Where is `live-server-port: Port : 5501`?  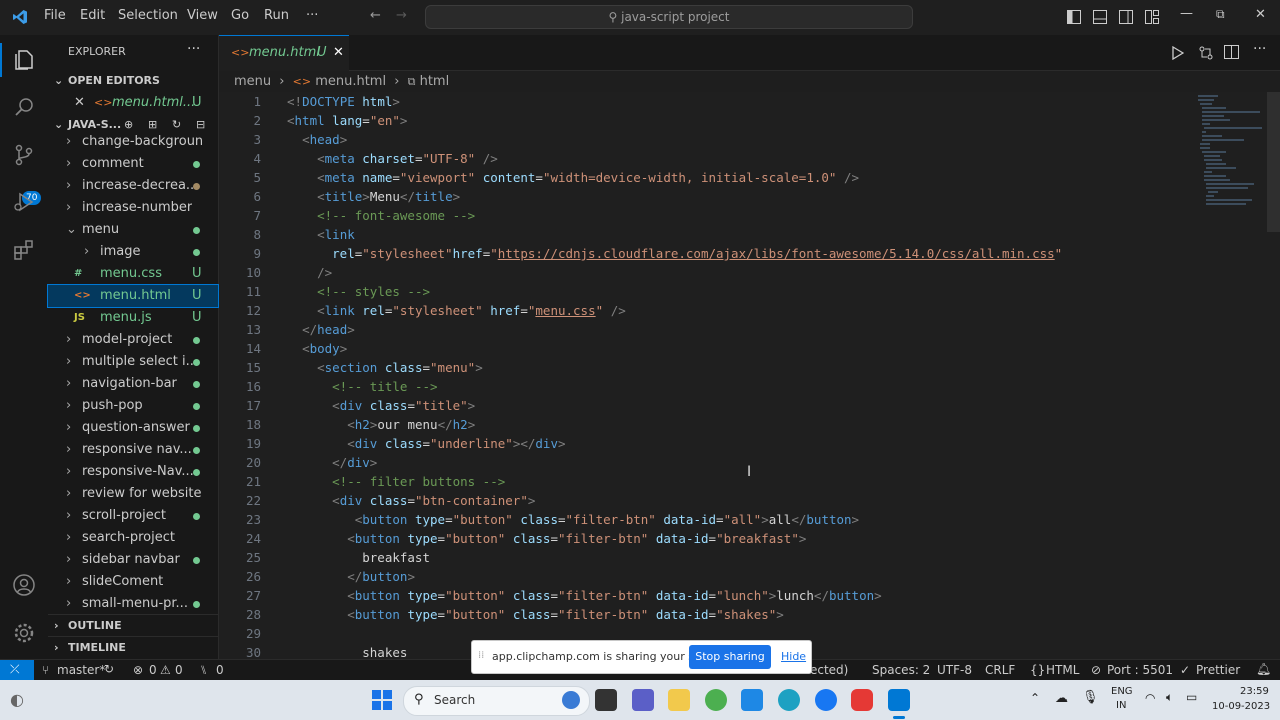 live-server-port: Port : 5501 is located at coordinates (1140, 670).